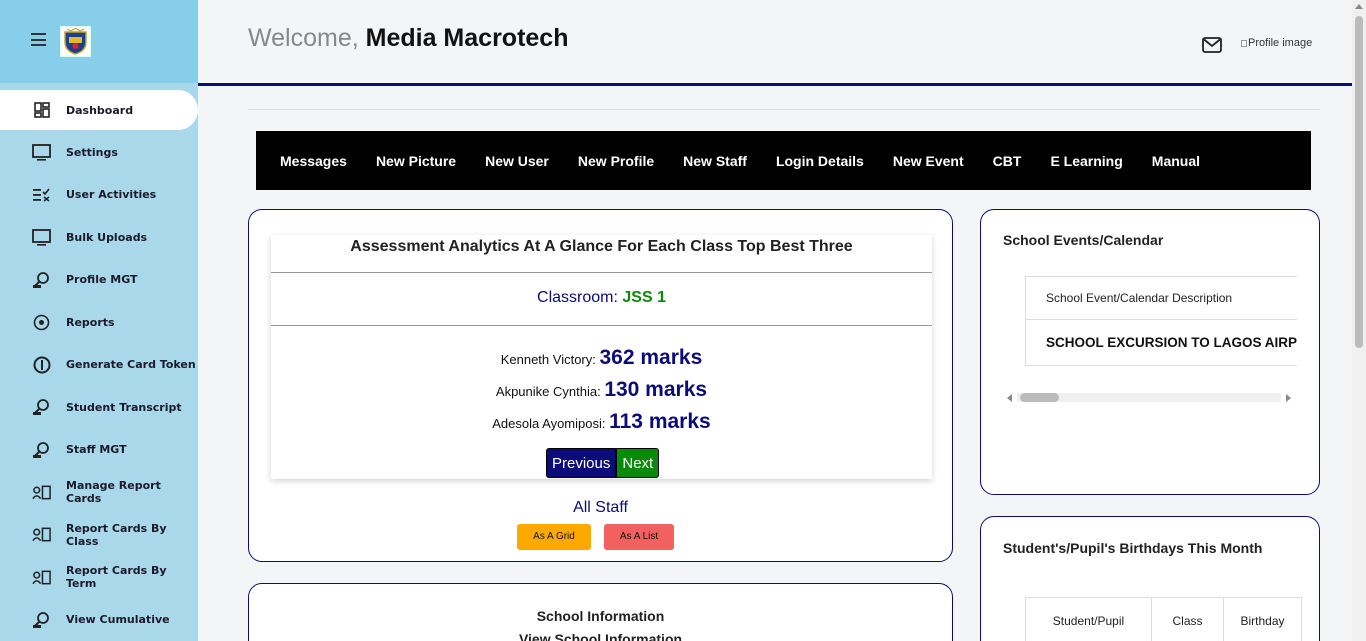  I want to click on quicknav-login-details: Login Details, so click(820, 161).